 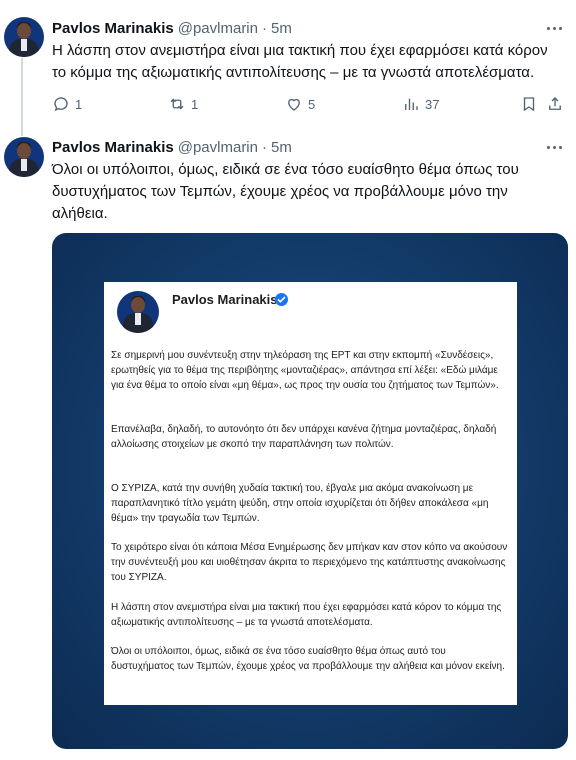 What do you see at coordinates (294, 104) in the screenshot?
I see `heart-icon` at bounding box center [294, 104].